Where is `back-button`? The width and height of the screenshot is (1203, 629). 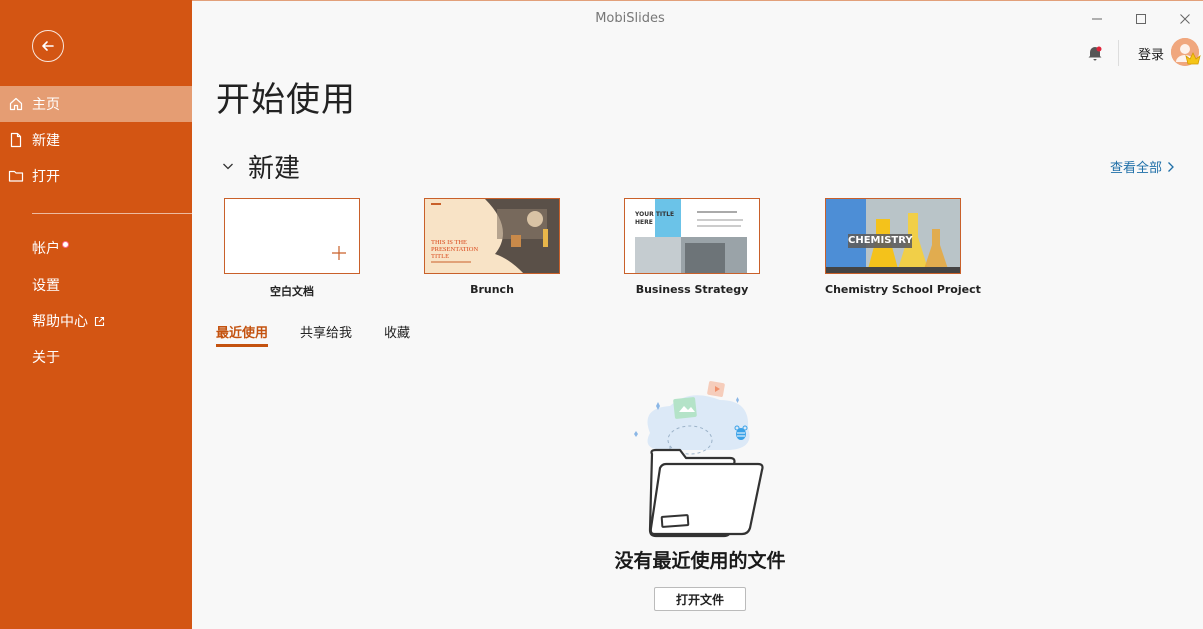
back-button is located at coordinates (48, 46).